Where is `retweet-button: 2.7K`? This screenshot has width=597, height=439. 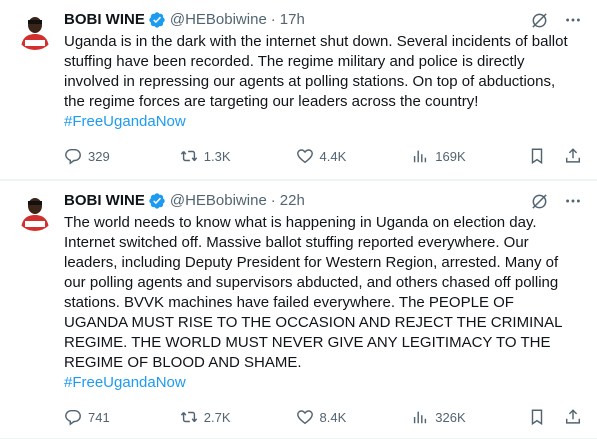 retweet-button: 2.7K is located at coordinates (210, 417).